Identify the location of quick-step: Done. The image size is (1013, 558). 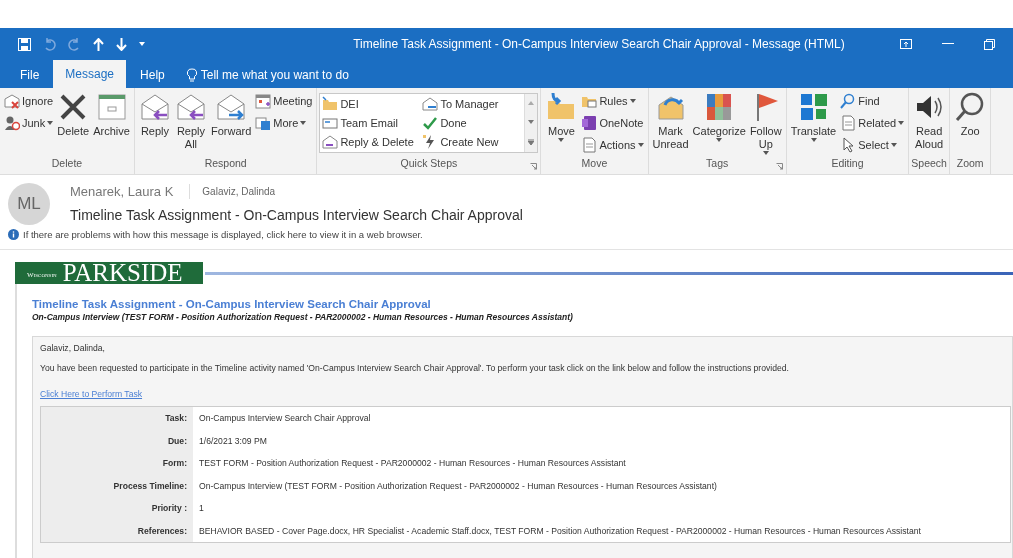
(472, 123).